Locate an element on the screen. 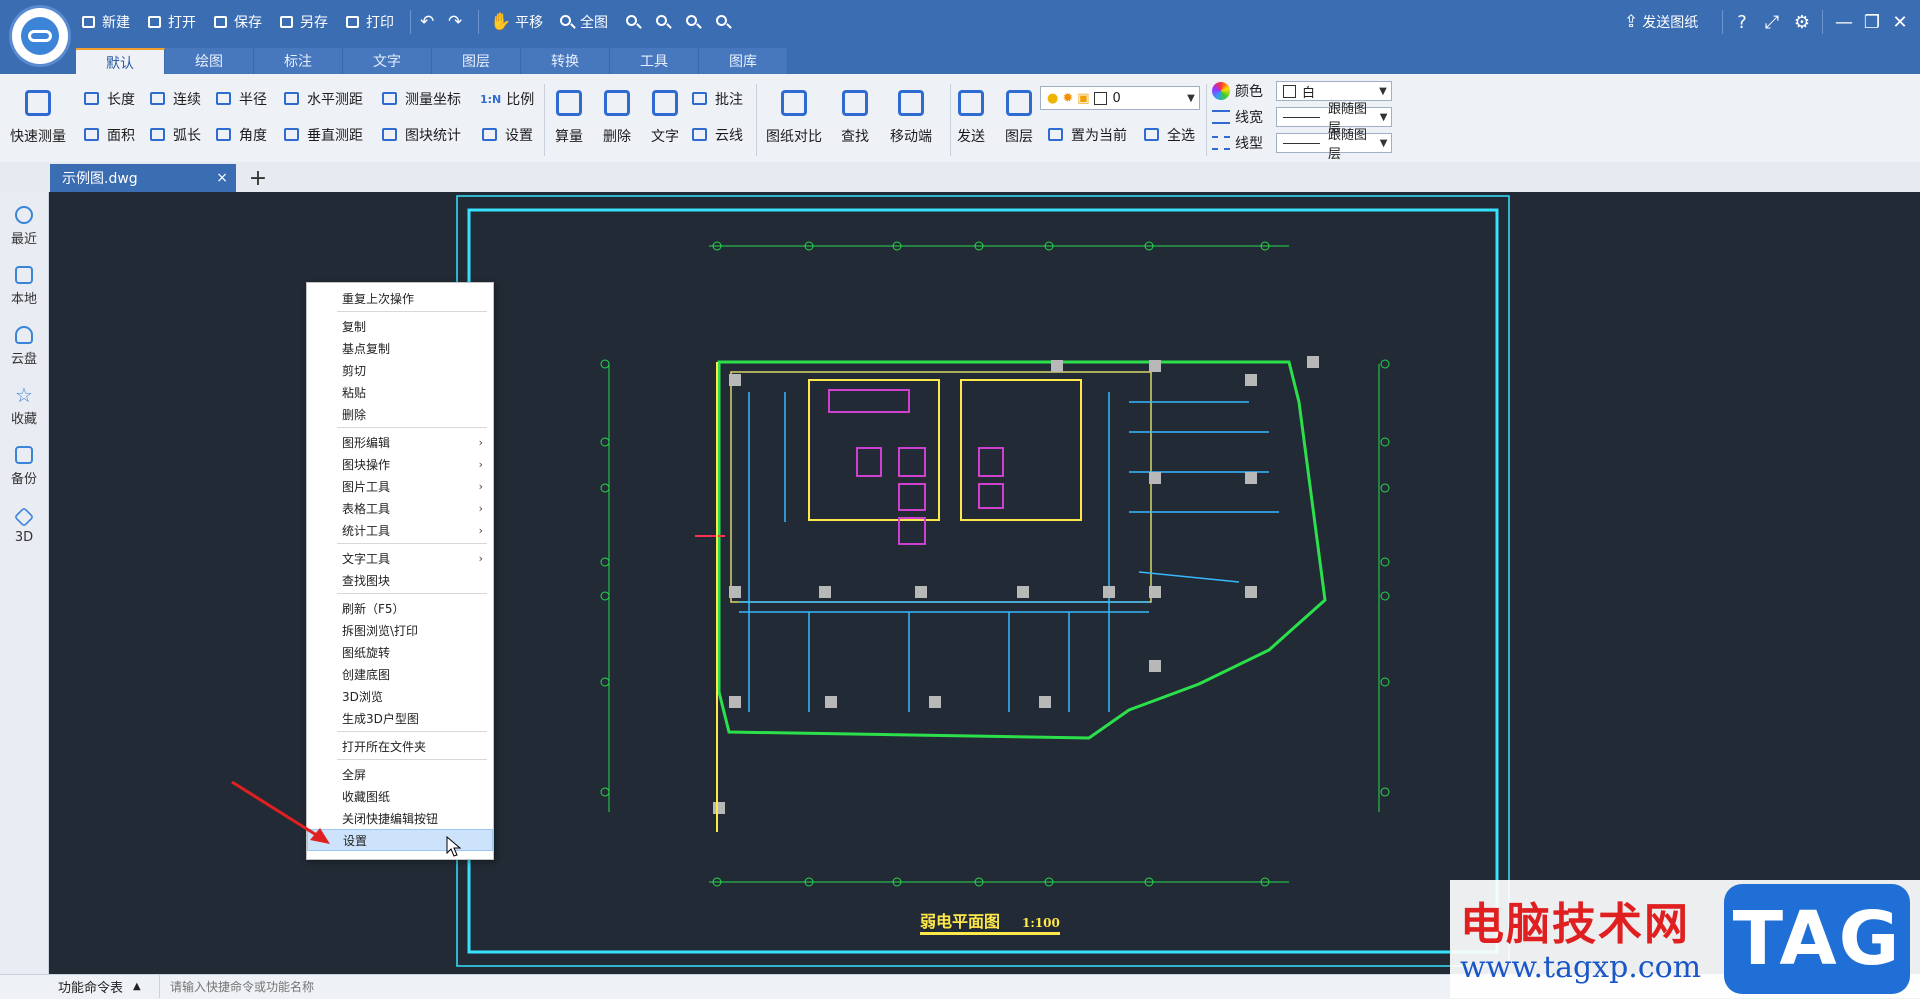  menu-item: 粘贴 is located at coordinates (400, 392).